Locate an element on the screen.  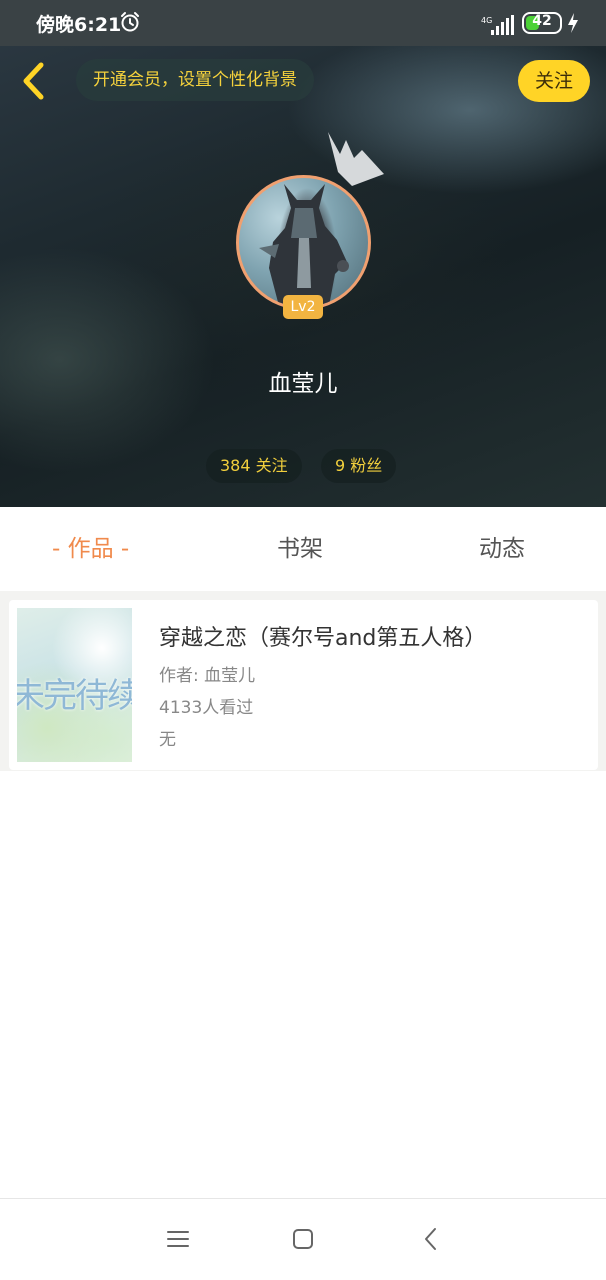
battery-icon: 42 is located at coordinates (542, 23).